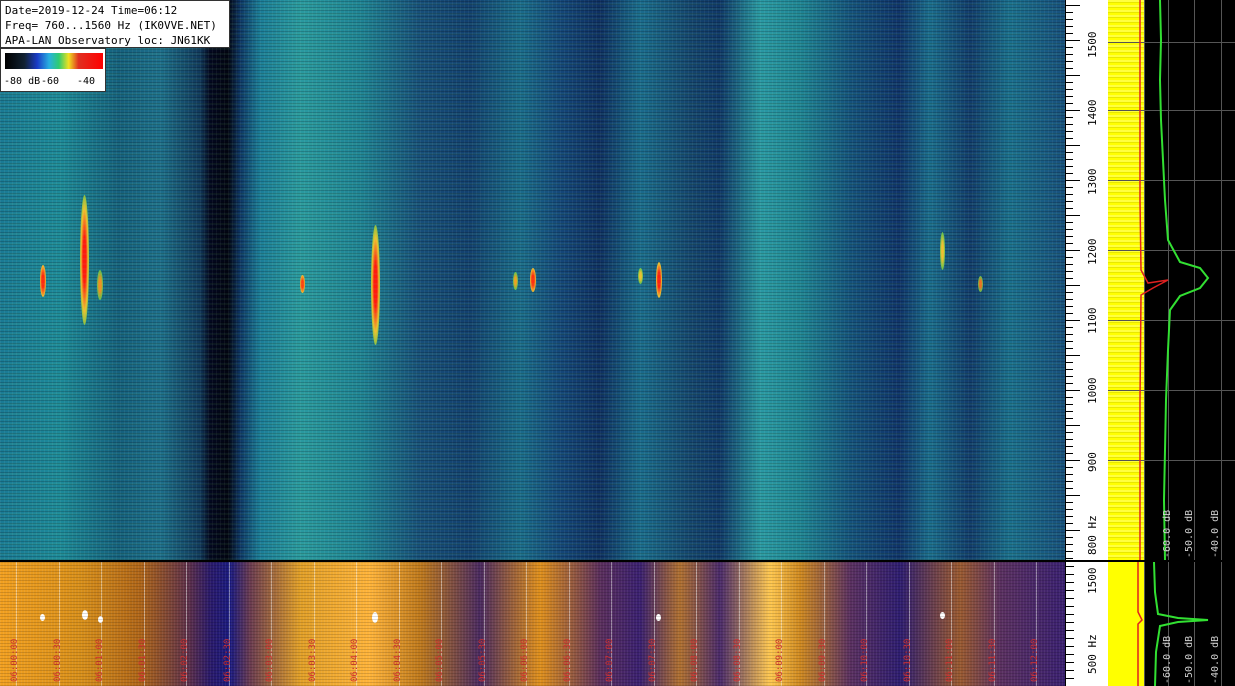 The width and height of the screenshot is (1235, 686). What do you see at coordinates (1215, 659) in the screenshot?
I see `db-label: -40.0 dB` at bounding box center [1215, 659].